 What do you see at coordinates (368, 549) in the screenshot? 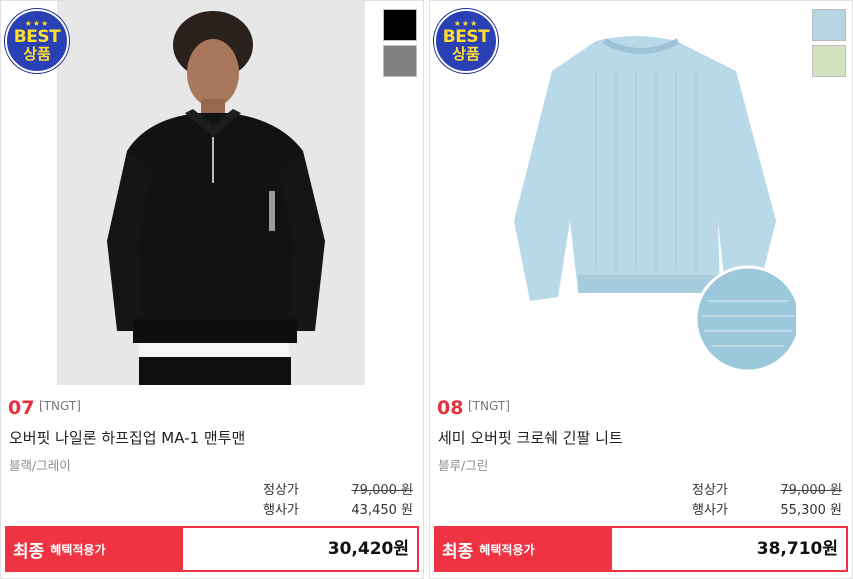
I see `final-price-value: 30,420원` at bounding box center [368, 549].